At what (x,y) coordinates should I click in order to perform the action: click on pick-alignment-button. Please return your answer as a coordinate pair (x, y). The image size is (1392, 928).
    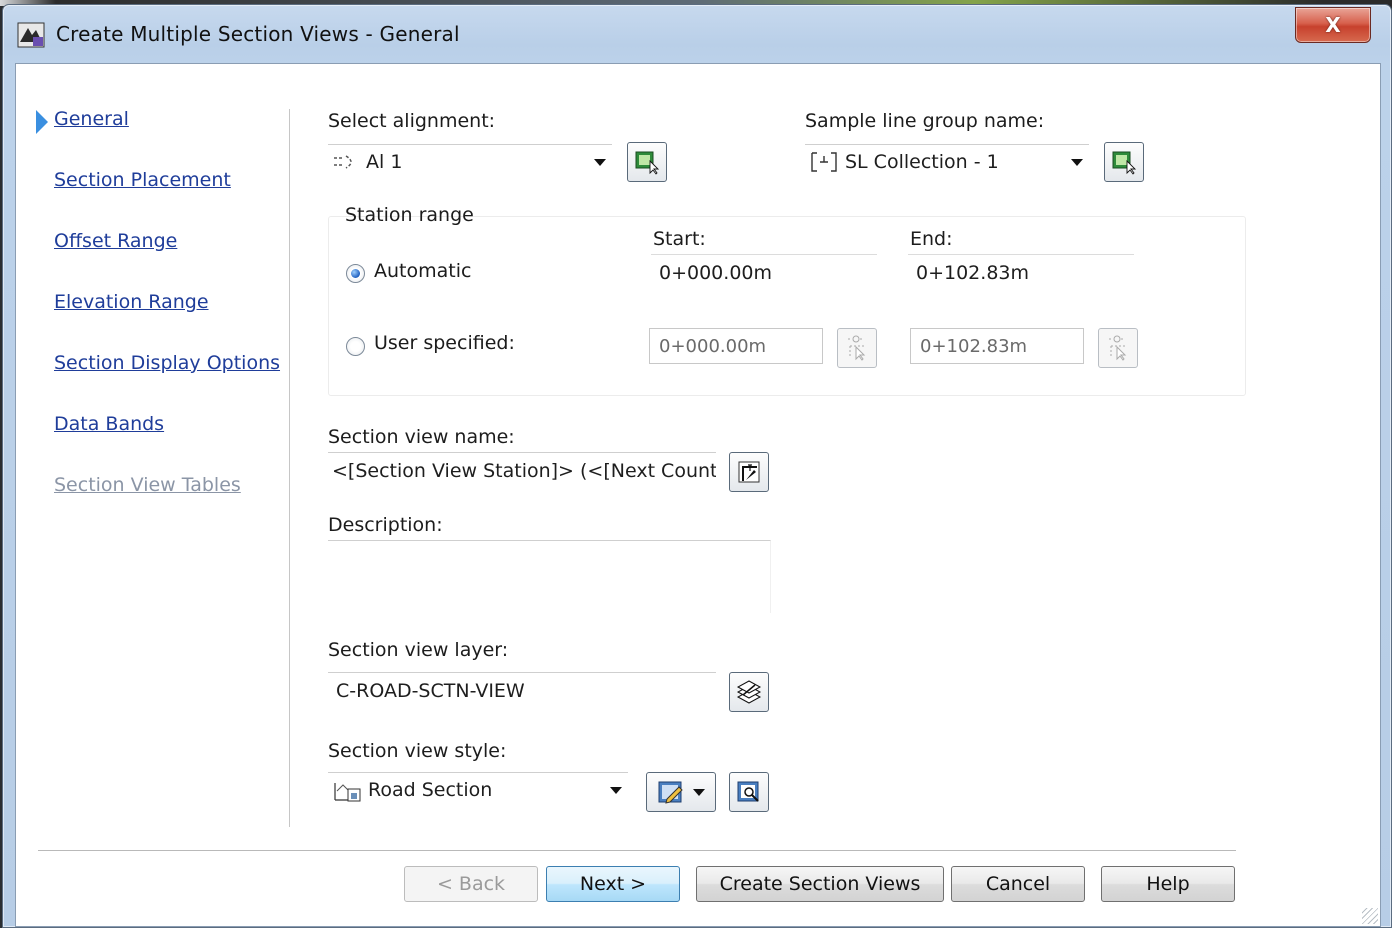
    Looking at the image, I should click on (647, 162).